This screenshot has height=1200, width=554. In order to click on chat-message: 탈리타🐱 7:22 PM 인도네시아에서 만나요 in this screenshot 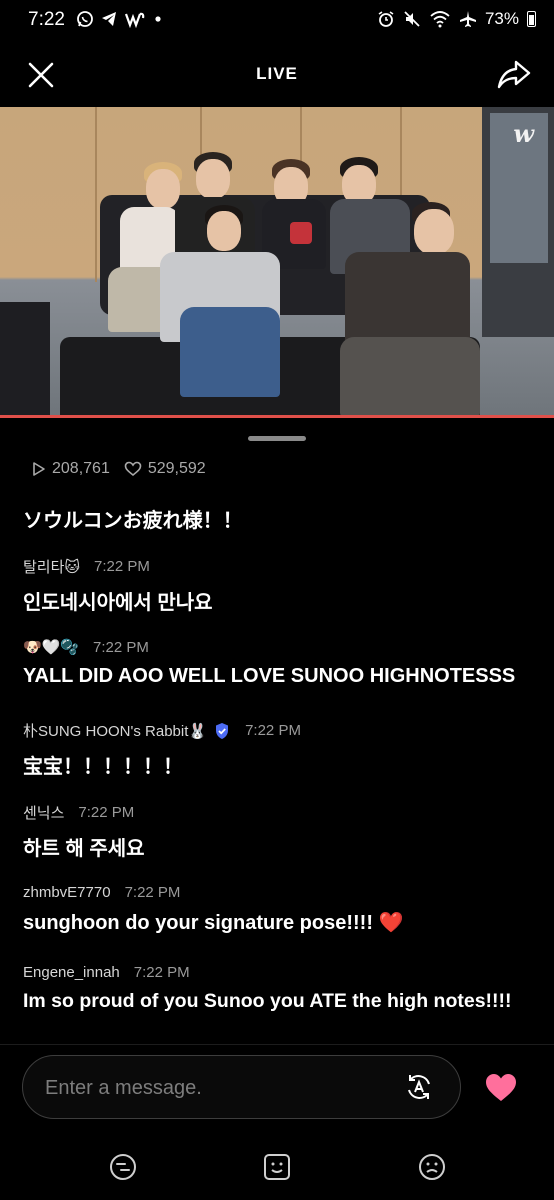, I will do `click(283, 585)`.